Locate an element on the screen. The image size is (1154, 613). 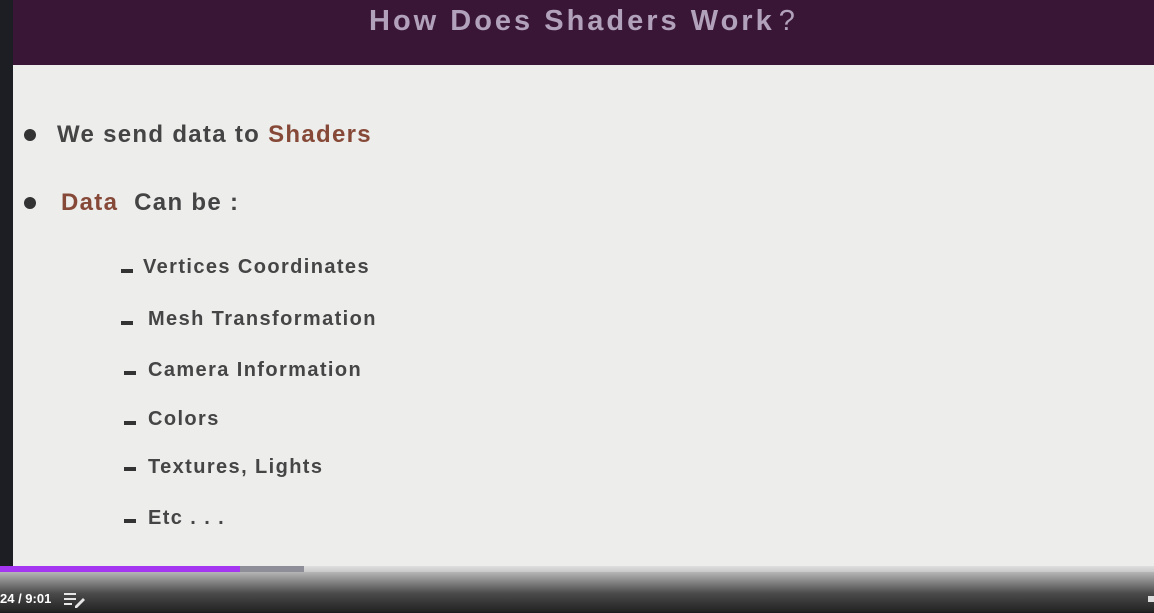
sub-item-textures: Textures, Lights is located at coordinates (236, 467).